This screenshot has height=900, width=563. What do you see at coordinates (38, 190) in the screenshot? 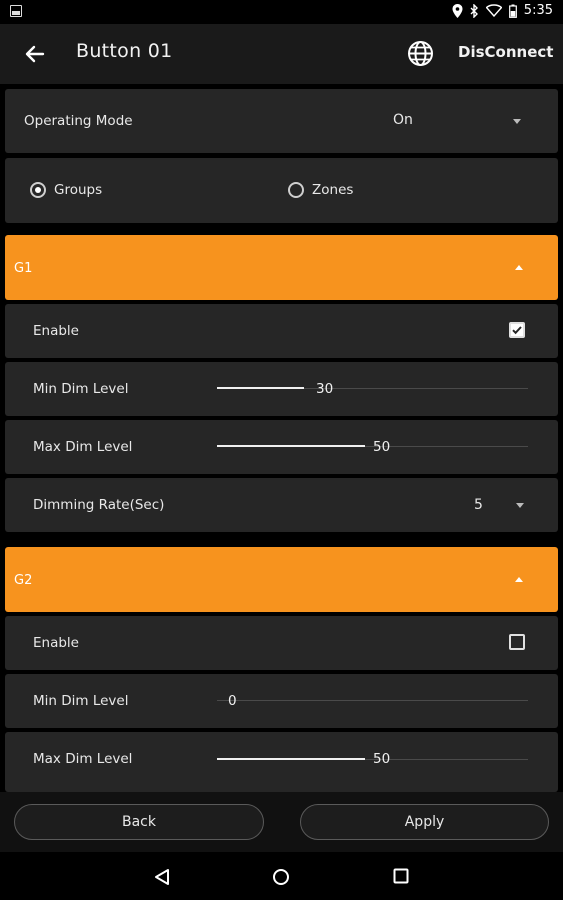
I see `groups-radio` at bounding box center [38, 190].